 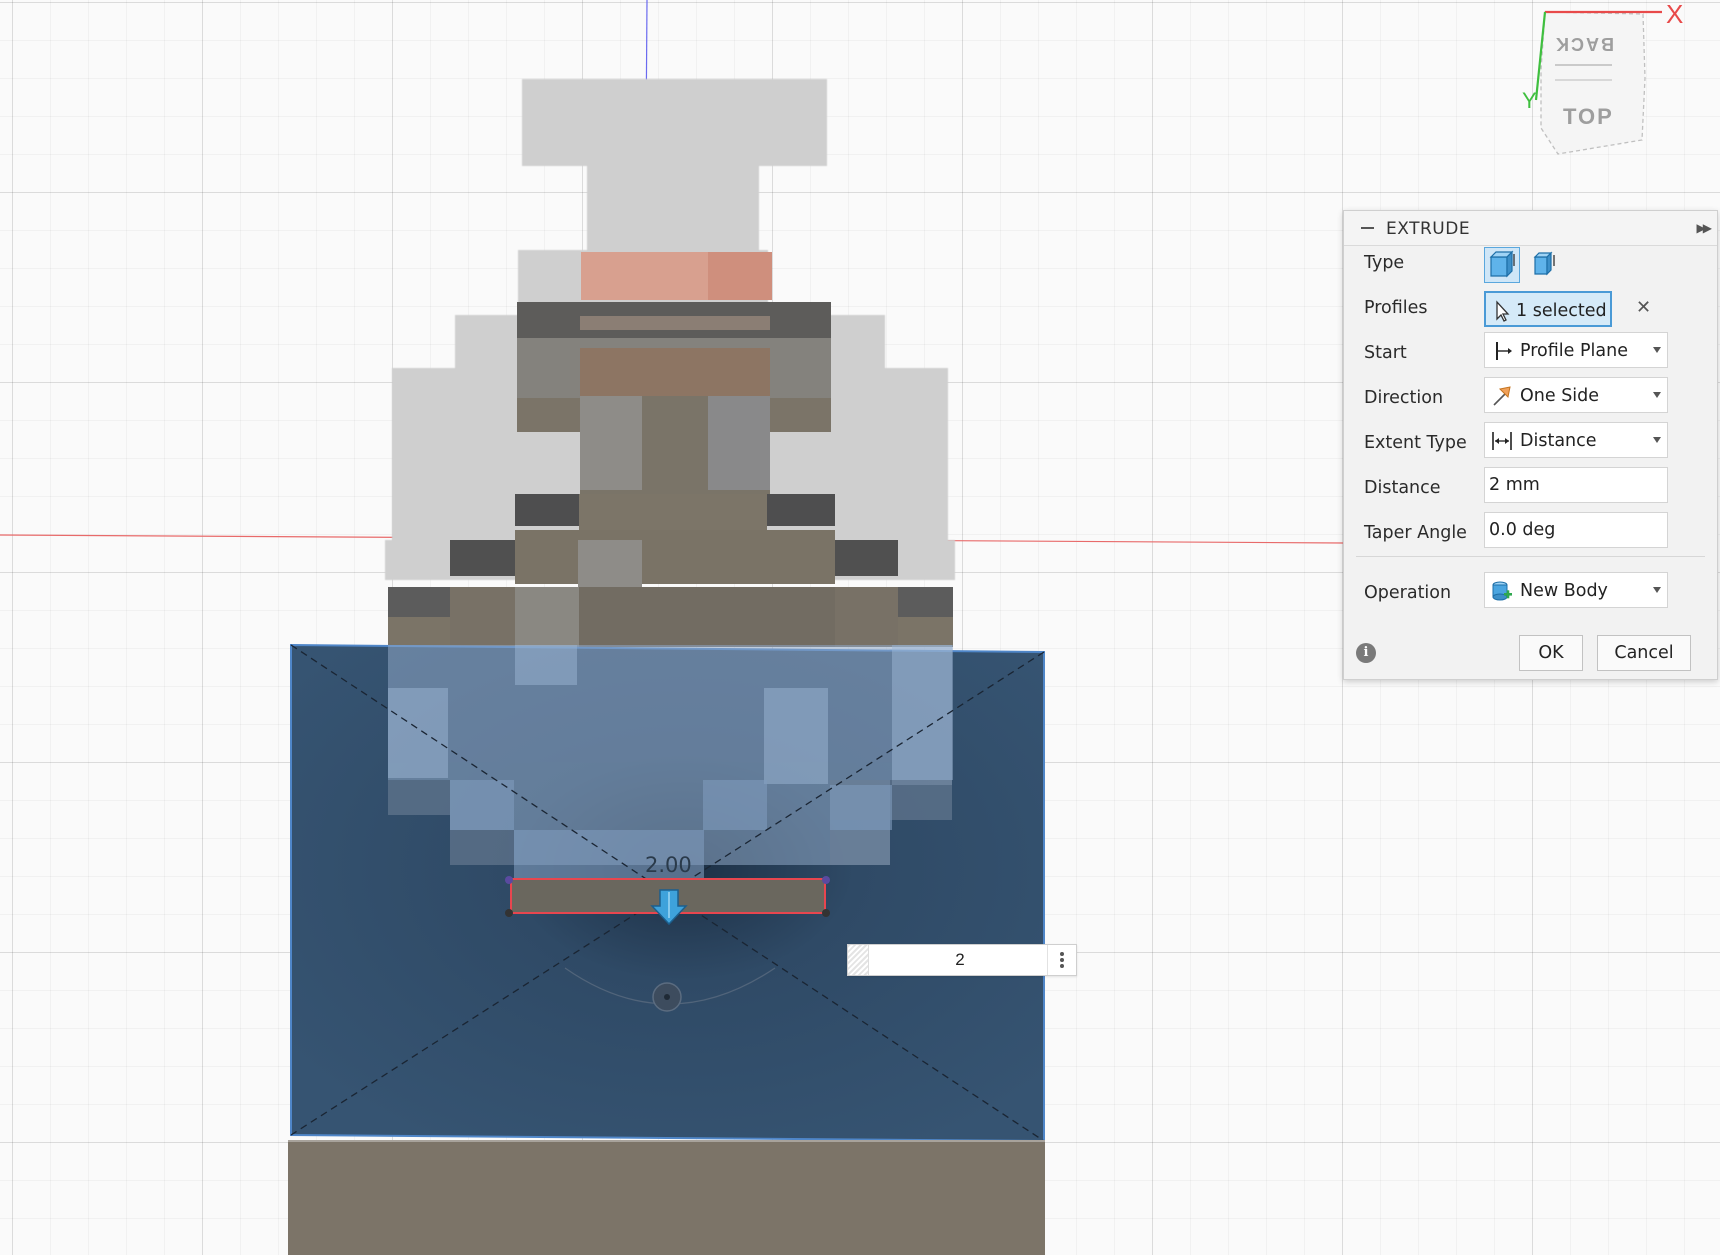 I want to click on viewcube-face-top: TOP, so click(x=1588, y=117).